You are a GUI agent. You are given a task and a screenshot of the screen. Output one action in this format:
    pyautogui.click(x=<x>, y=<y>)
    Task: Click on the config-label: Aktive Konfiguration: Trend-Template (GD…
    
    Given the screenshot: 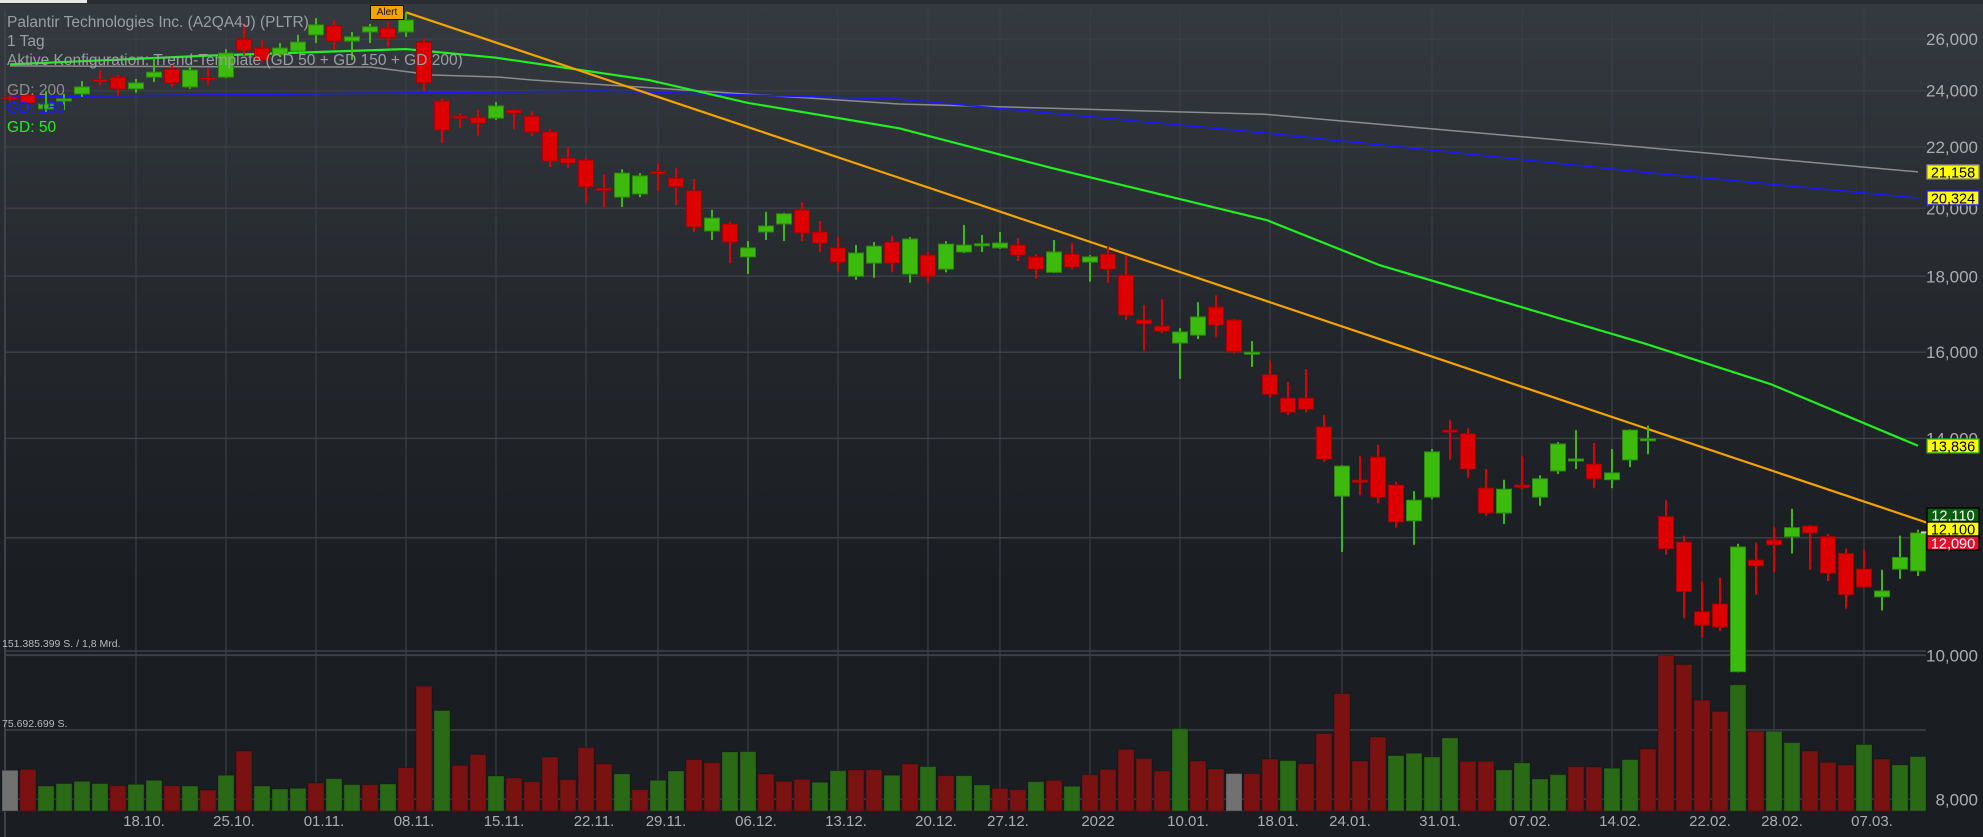 What is the action you would take?
    pyautogui.click(x=235, y=61)
    